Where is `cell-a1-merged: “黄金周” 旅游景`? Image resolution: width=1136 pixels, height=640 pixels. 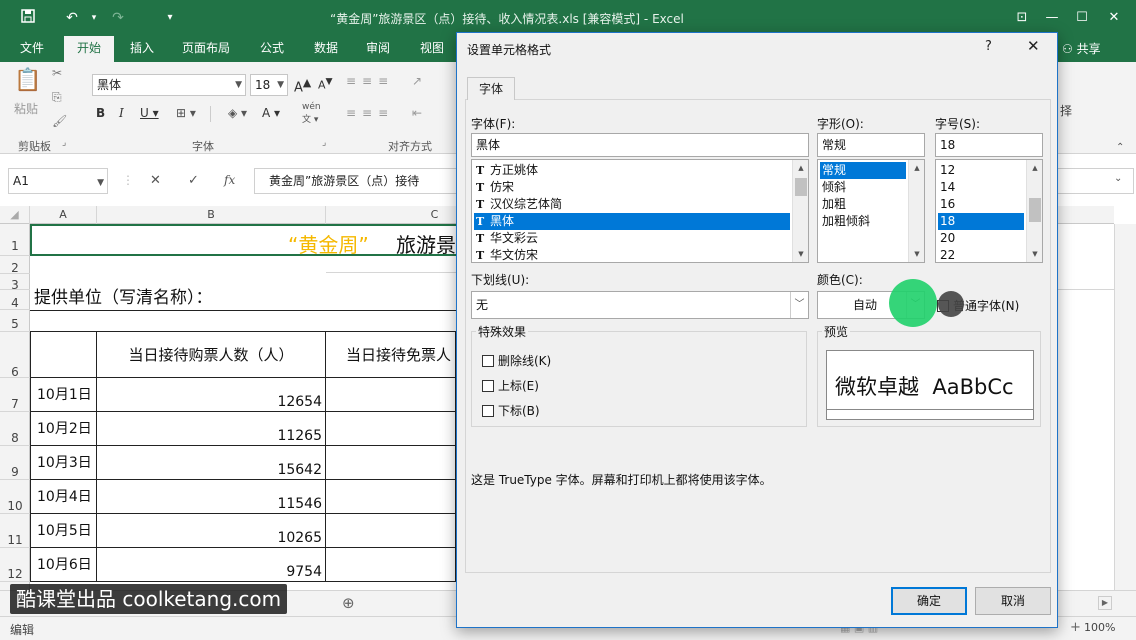 cell-a1-merged: “黄金周” 旅游景 is located at coordinates (243, 240).